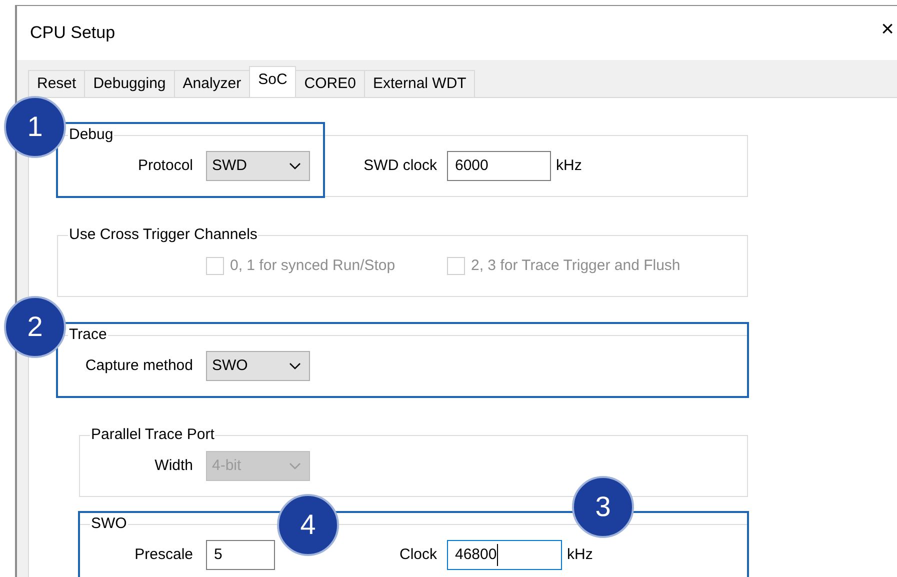  What do you see at coordinates (499, 166) in the screenshot?
I see `input-field: 6000` at bounding box center [499, 166].